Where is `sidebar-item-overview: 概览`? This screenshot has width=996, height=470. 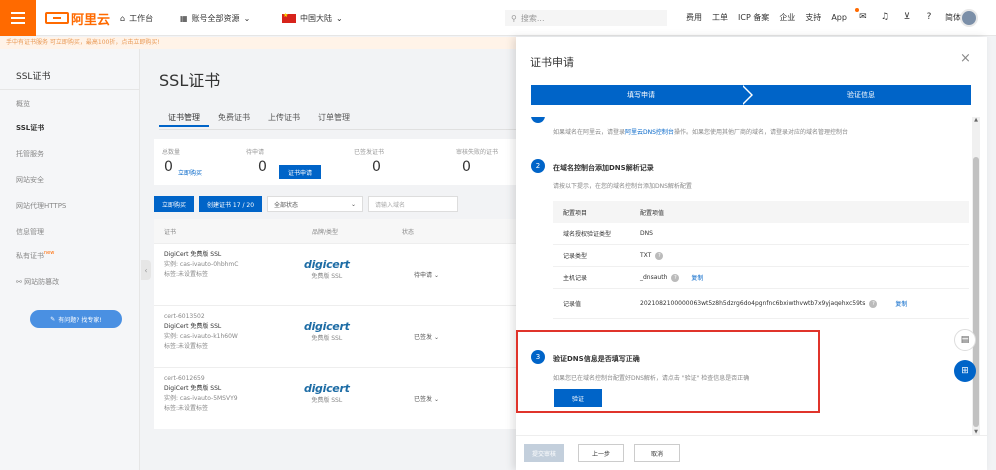
sidebar-item-overview: 概览 is located at coordinates (23, 104).